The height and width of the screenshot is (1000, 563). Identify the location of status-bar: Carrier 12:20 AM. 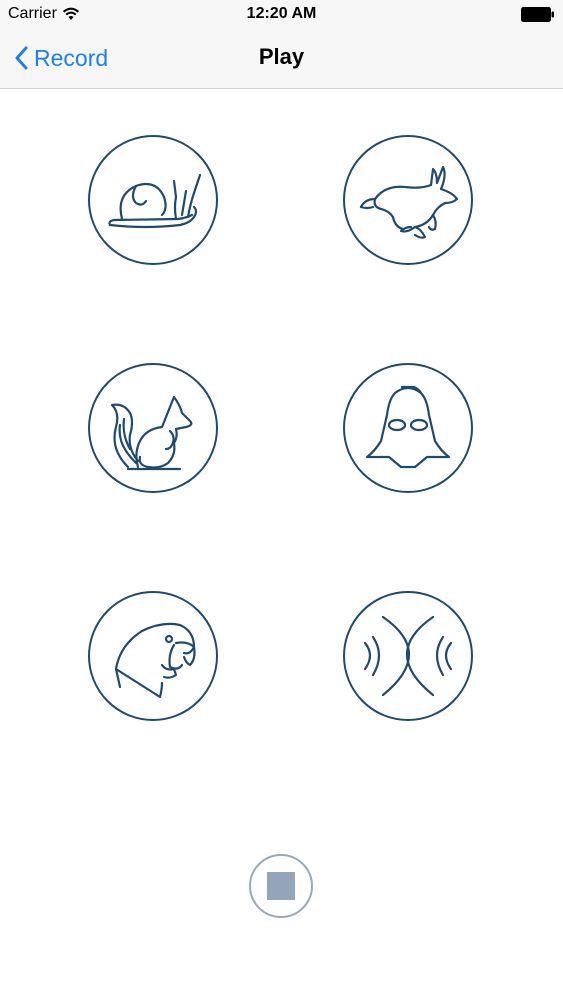
(281, 15).